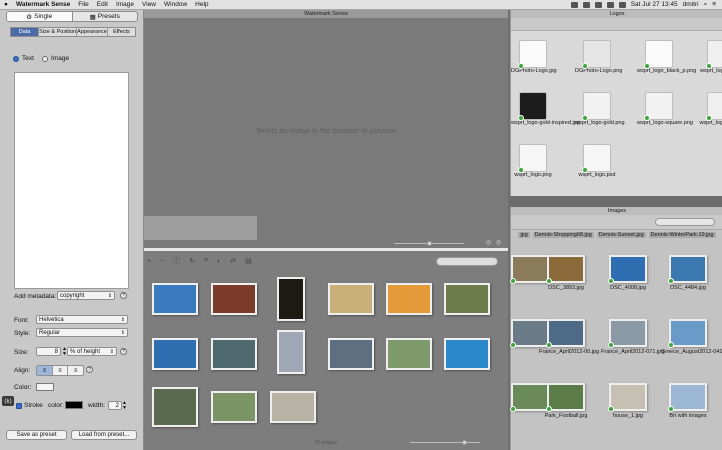  What do you see at coordinates (115, 405) in the screenshot?
I see `stroke-width-input: 2` at bounding box center [115, 405].